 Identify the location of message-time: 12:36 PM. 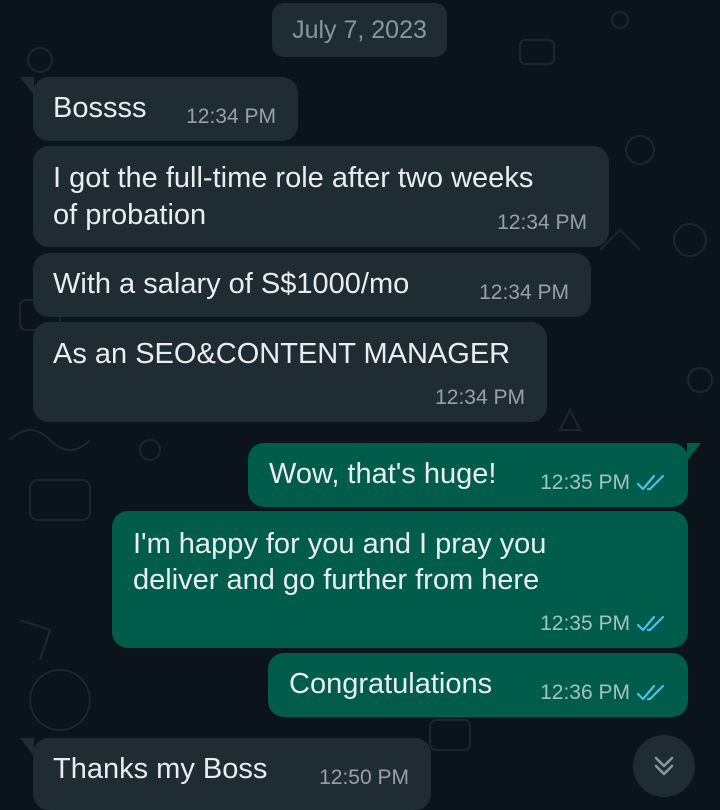
(585, 692).